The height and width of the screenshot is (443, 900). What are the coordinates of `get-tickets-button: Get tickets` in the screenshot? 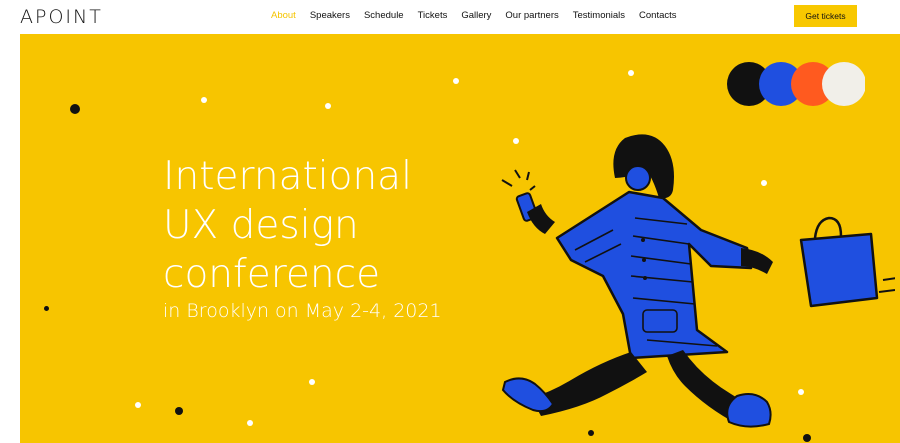 It's located at (825, 16).